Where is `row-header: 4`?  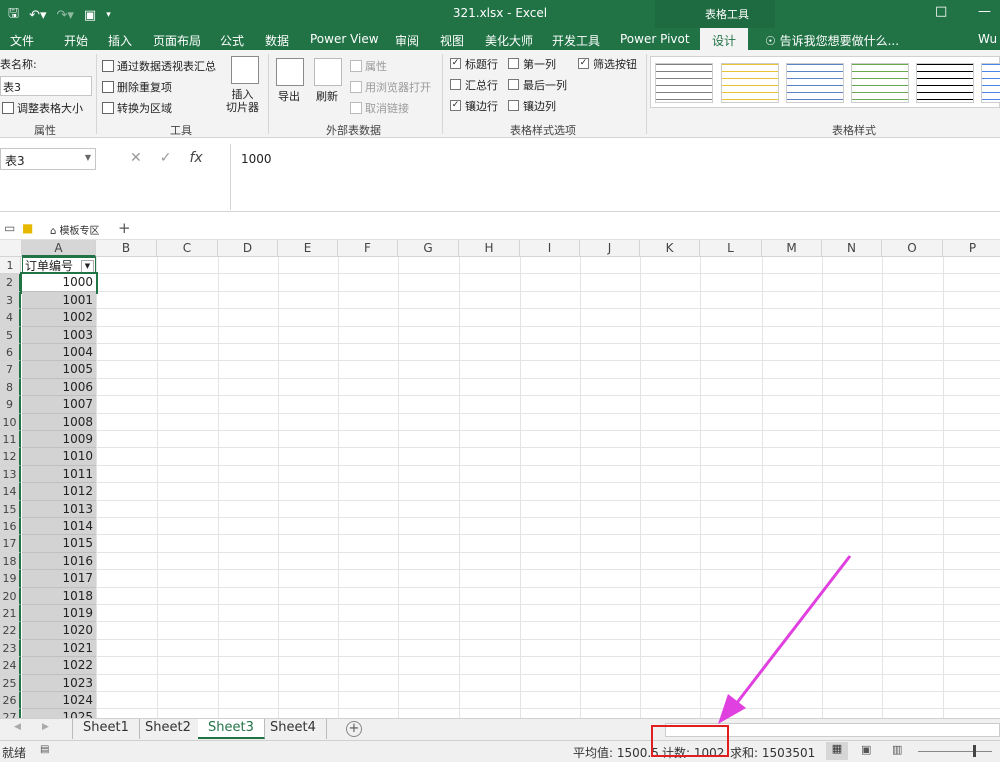 row-header: 4 is located at coordinates (10, 318).